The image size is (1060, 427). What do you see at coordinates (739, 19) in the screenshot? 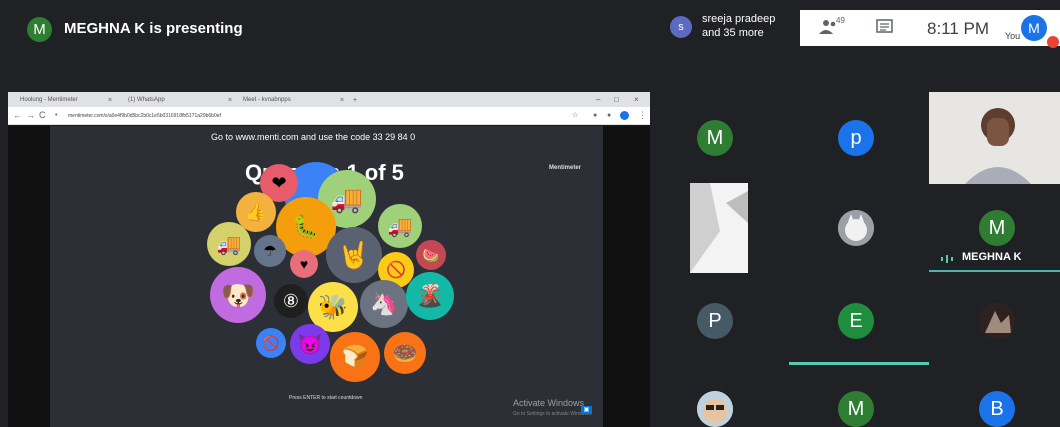
I see `participant-name: sreeja pradeep` at bounding box center [739, 19].